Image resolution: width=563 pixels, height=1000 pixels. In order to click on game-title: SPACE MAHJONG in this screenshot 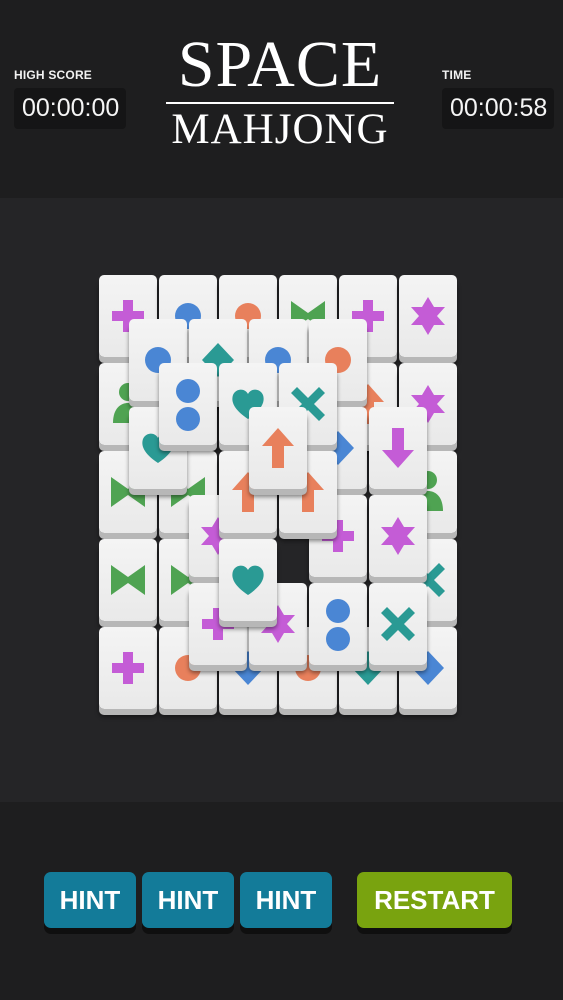, I will do `click(280, 91)`.